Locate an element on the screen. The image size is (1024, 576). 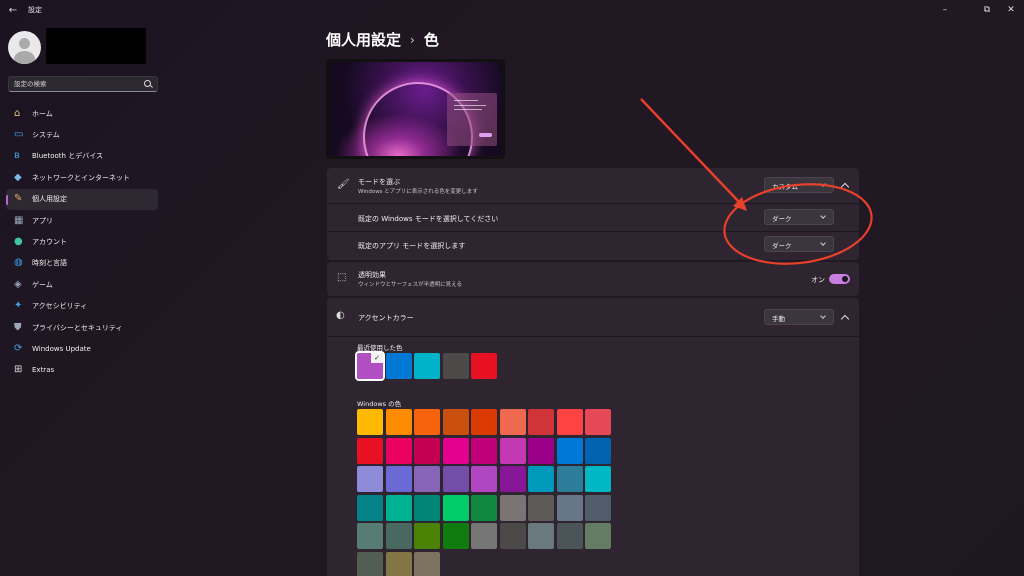
avatar is located at coordinates (24, 47).